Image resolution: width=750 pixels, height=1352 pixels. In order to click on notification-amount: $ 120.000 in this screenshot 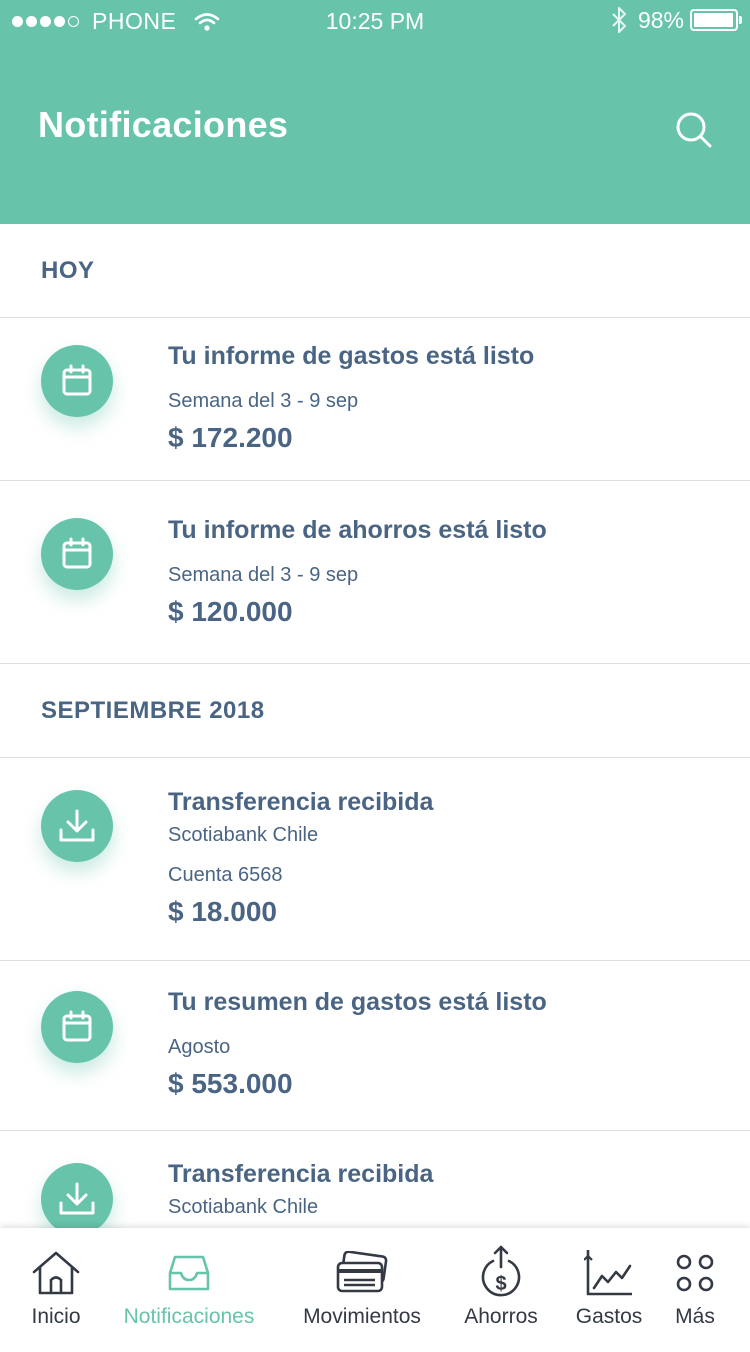, I will do `click(230, 611)`.